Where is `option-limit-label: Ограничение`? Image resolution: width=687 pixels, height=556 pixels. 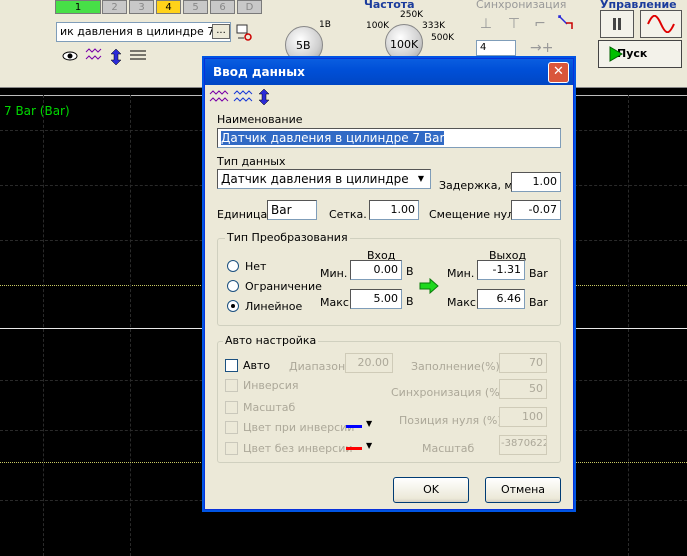 option-limit-label: Ограничение is located at coordinates (283, 286).